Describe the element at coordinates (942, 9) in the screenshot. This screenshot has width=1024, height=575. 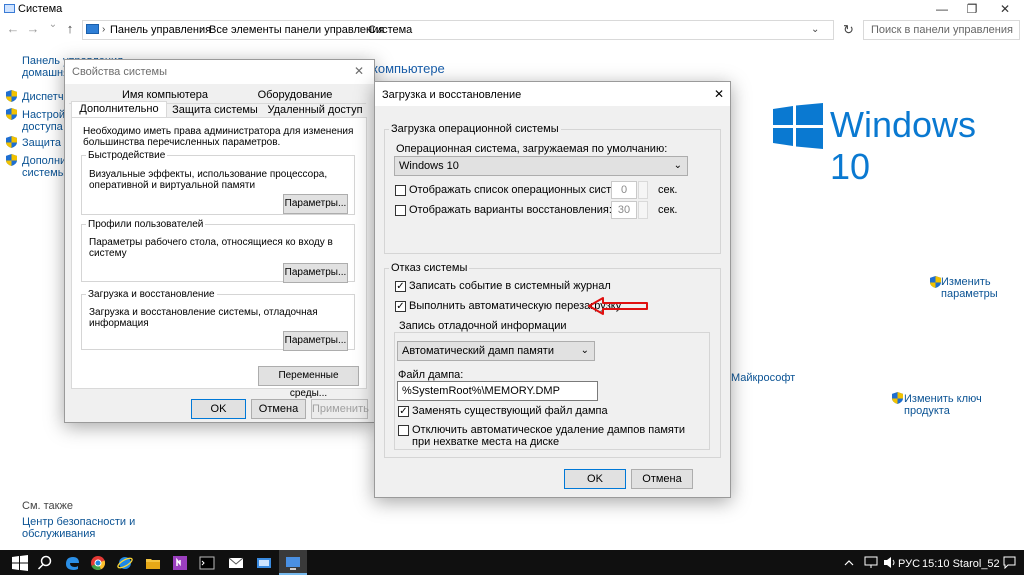
I see `minimize-button: —` at that location.